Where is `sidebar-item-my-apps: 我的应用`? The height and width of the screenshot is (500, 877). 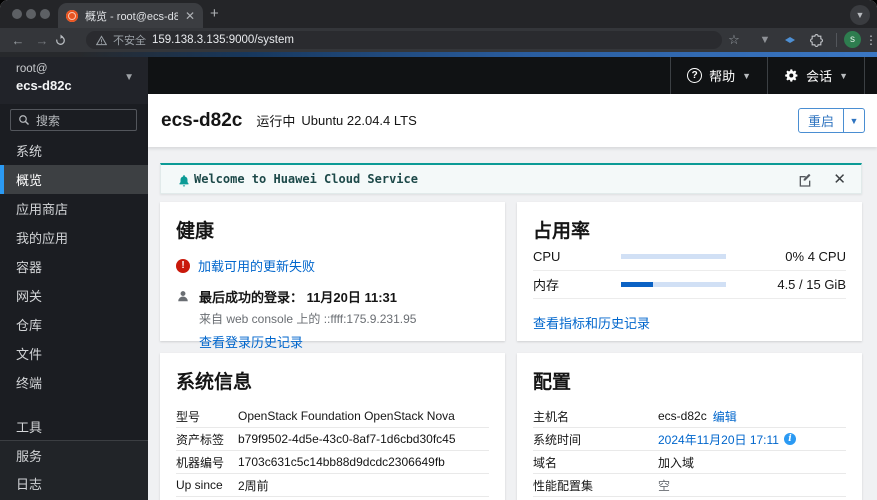 sidebar-item-my-apps: 我的应用 is located at coordinates (74, 237).